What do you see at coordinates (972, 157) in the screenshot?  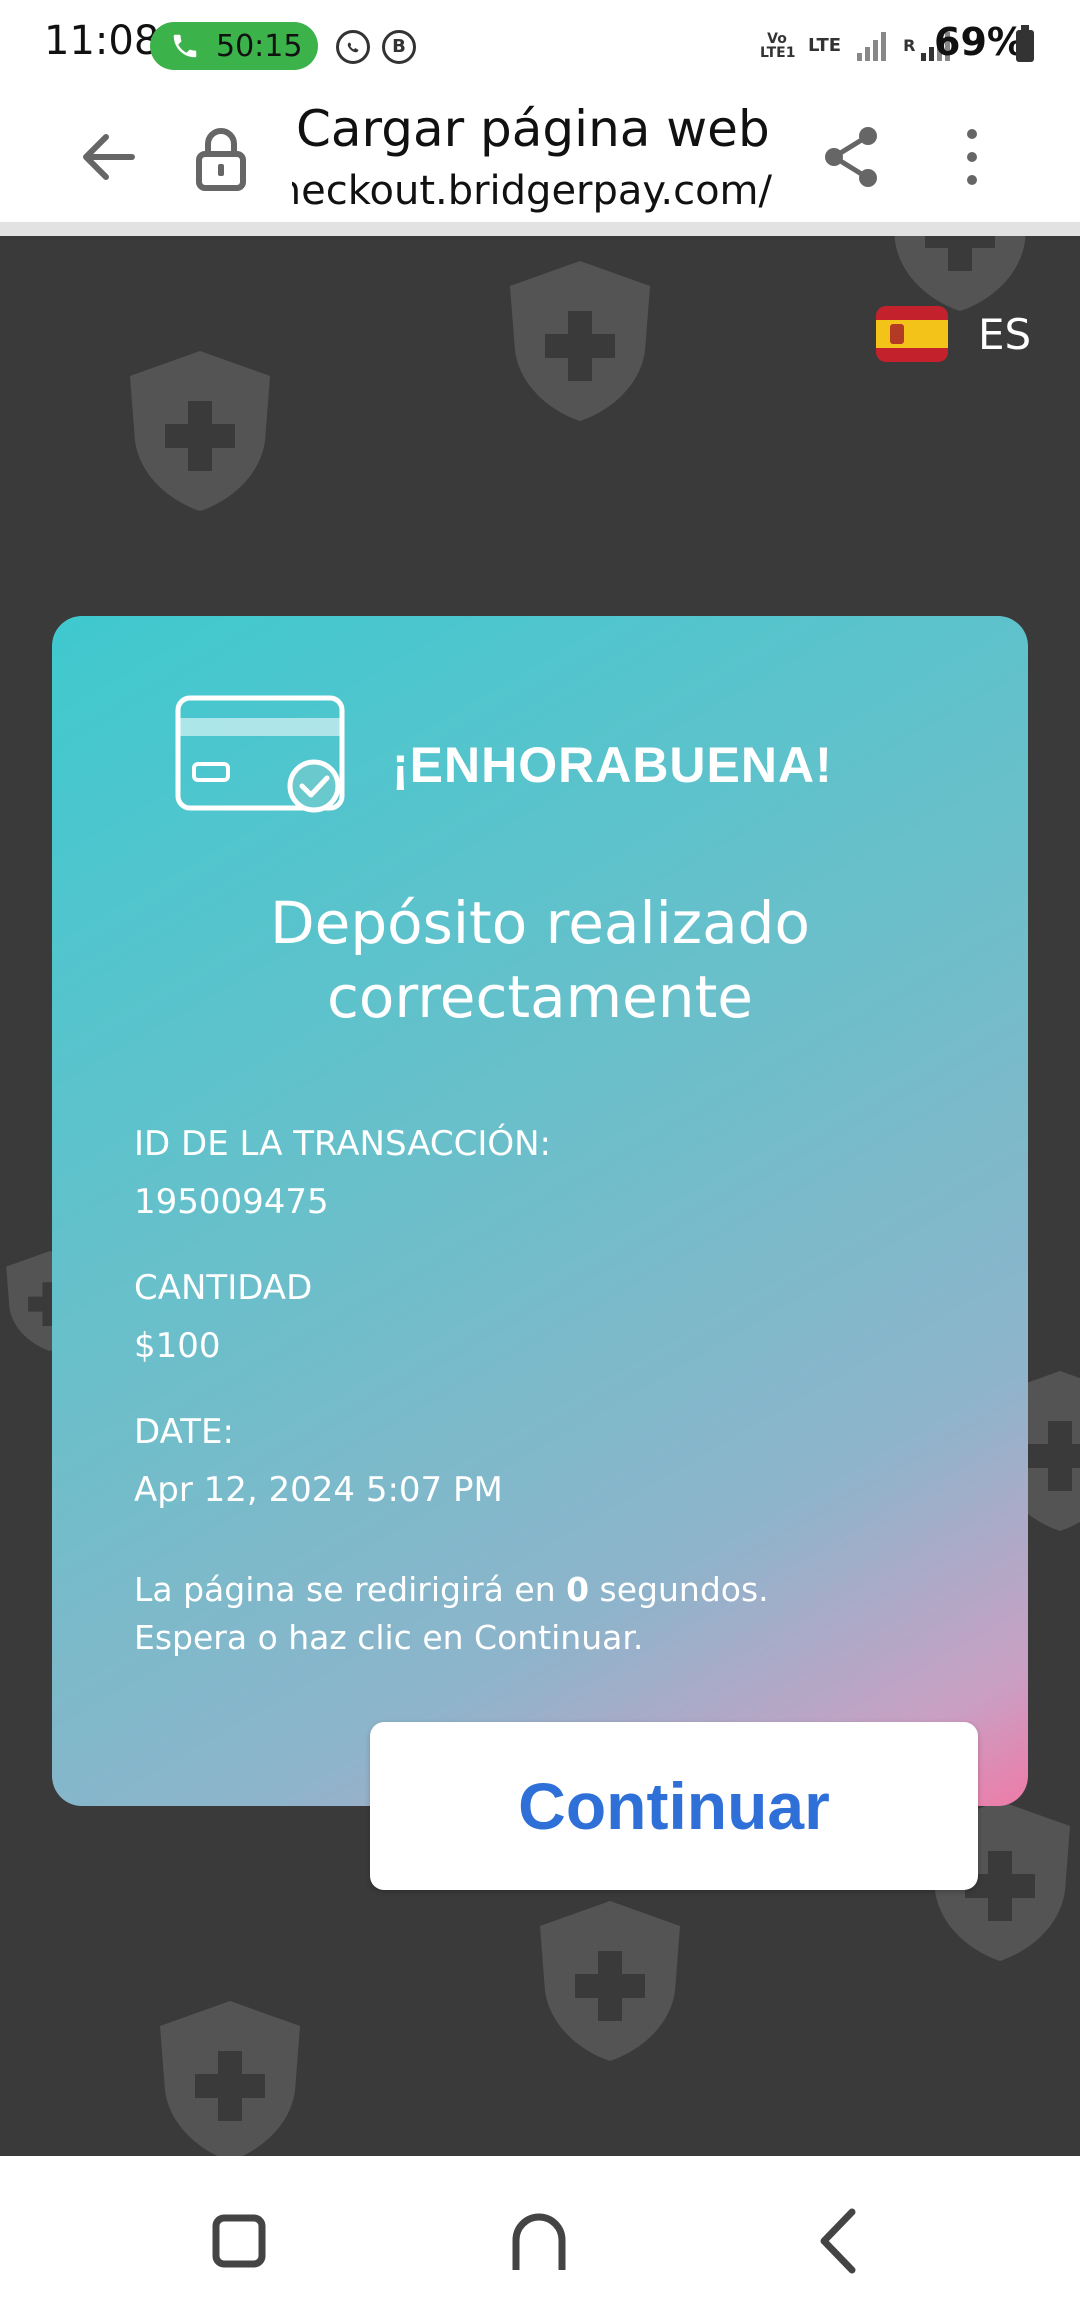 I see `more-options-icon` at bounding box center [972, 157].